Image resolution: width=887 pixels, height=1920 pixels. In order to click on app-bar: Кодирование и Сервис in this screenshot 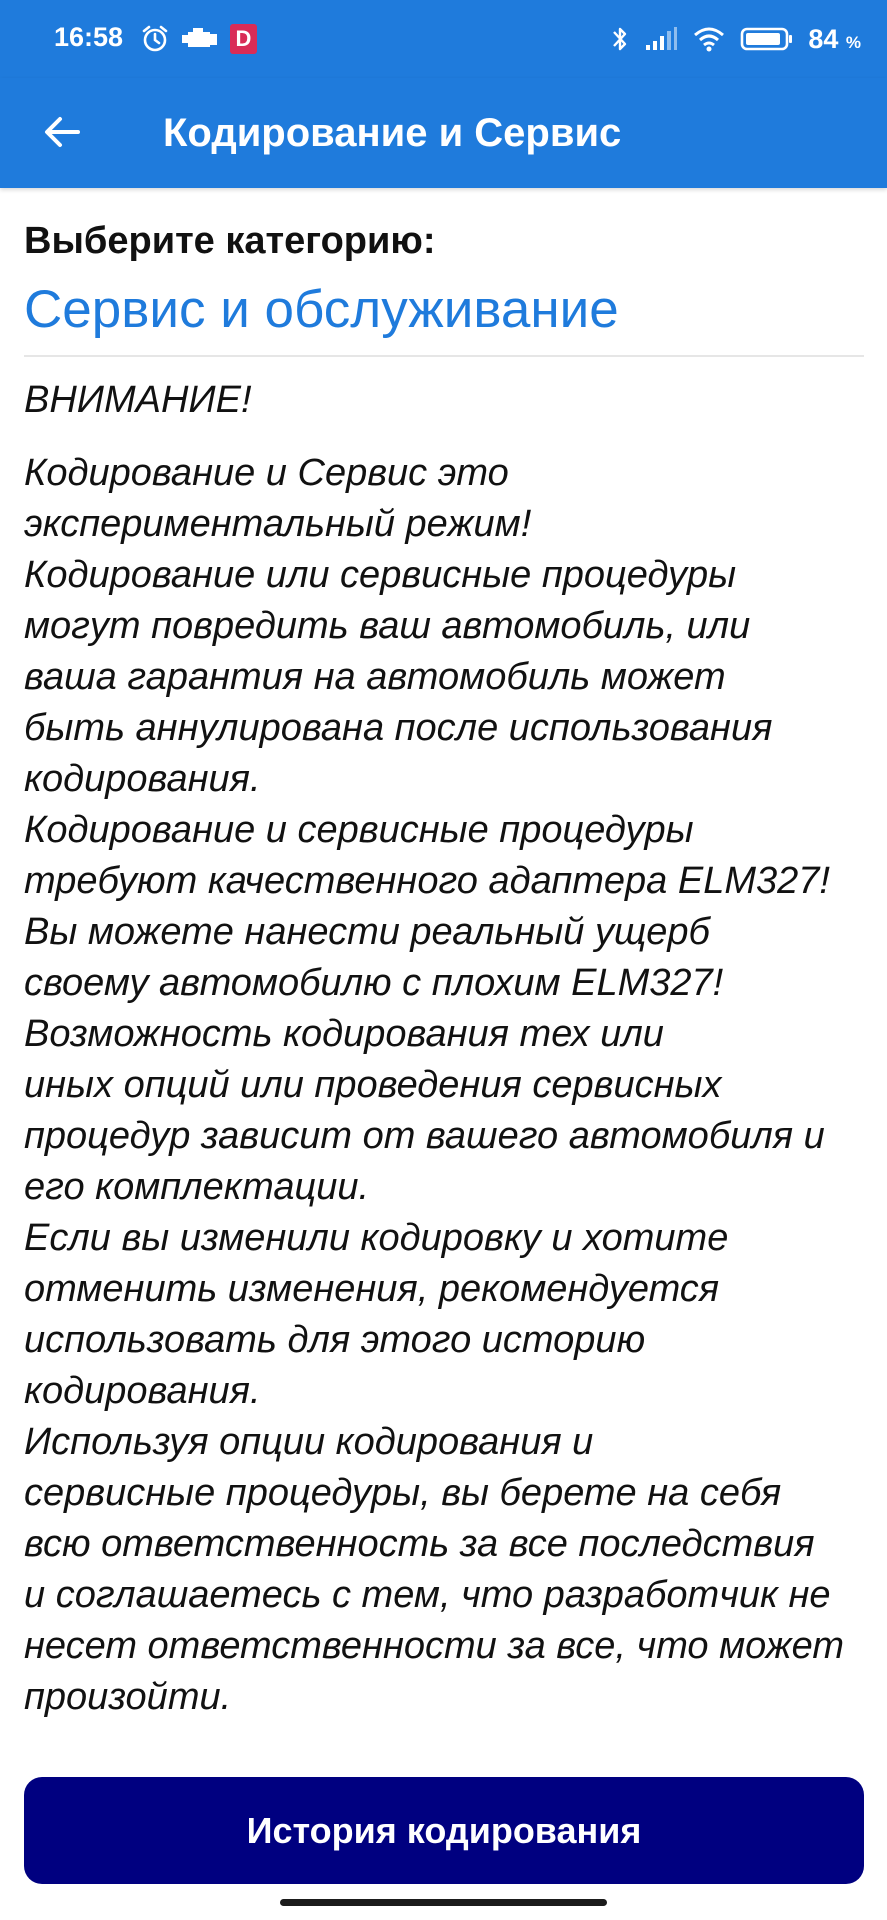, I will do `click(443, 133)`.